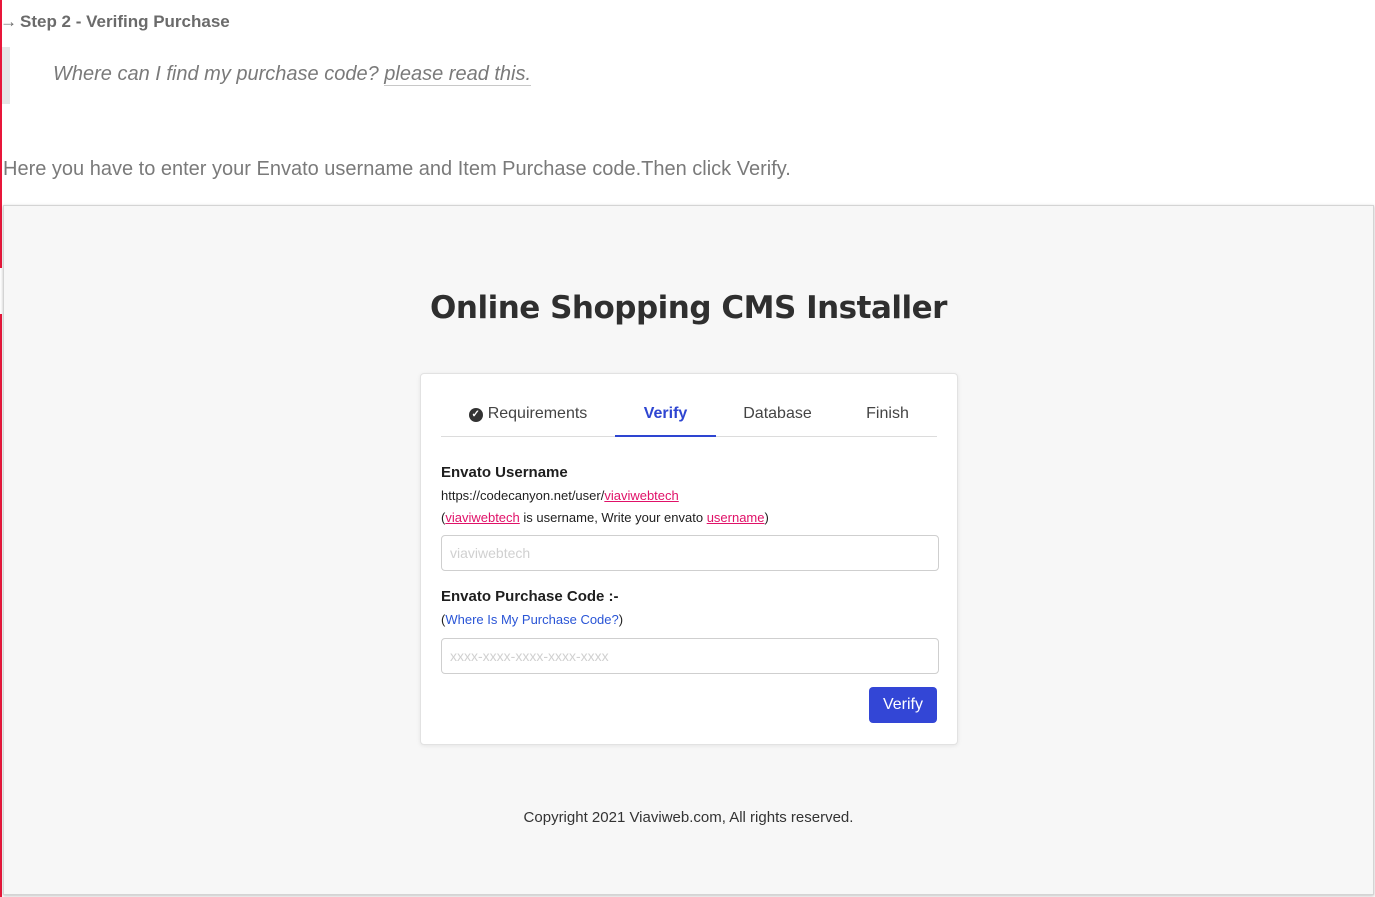 The height and width of the screenshot is (897, 1375). I want to click on quote-question: Where can I find my purchase code?, so click(216, 74).